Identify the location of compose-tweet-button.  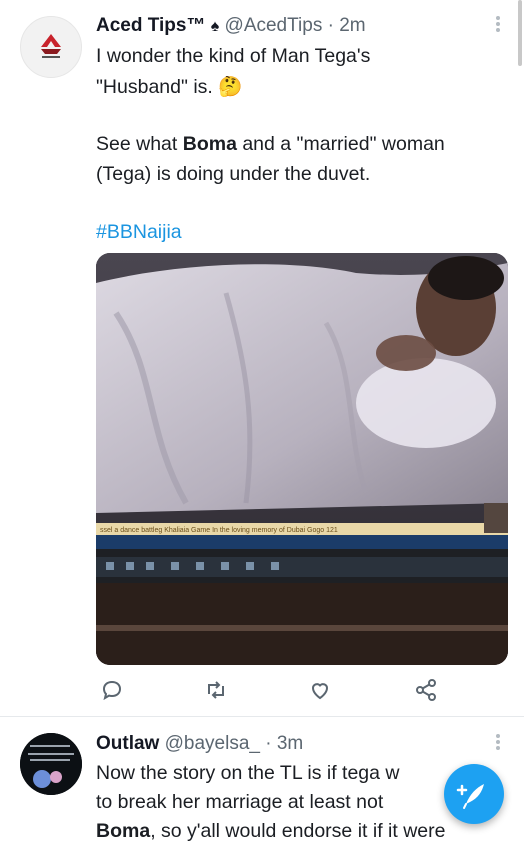
(474, 794).